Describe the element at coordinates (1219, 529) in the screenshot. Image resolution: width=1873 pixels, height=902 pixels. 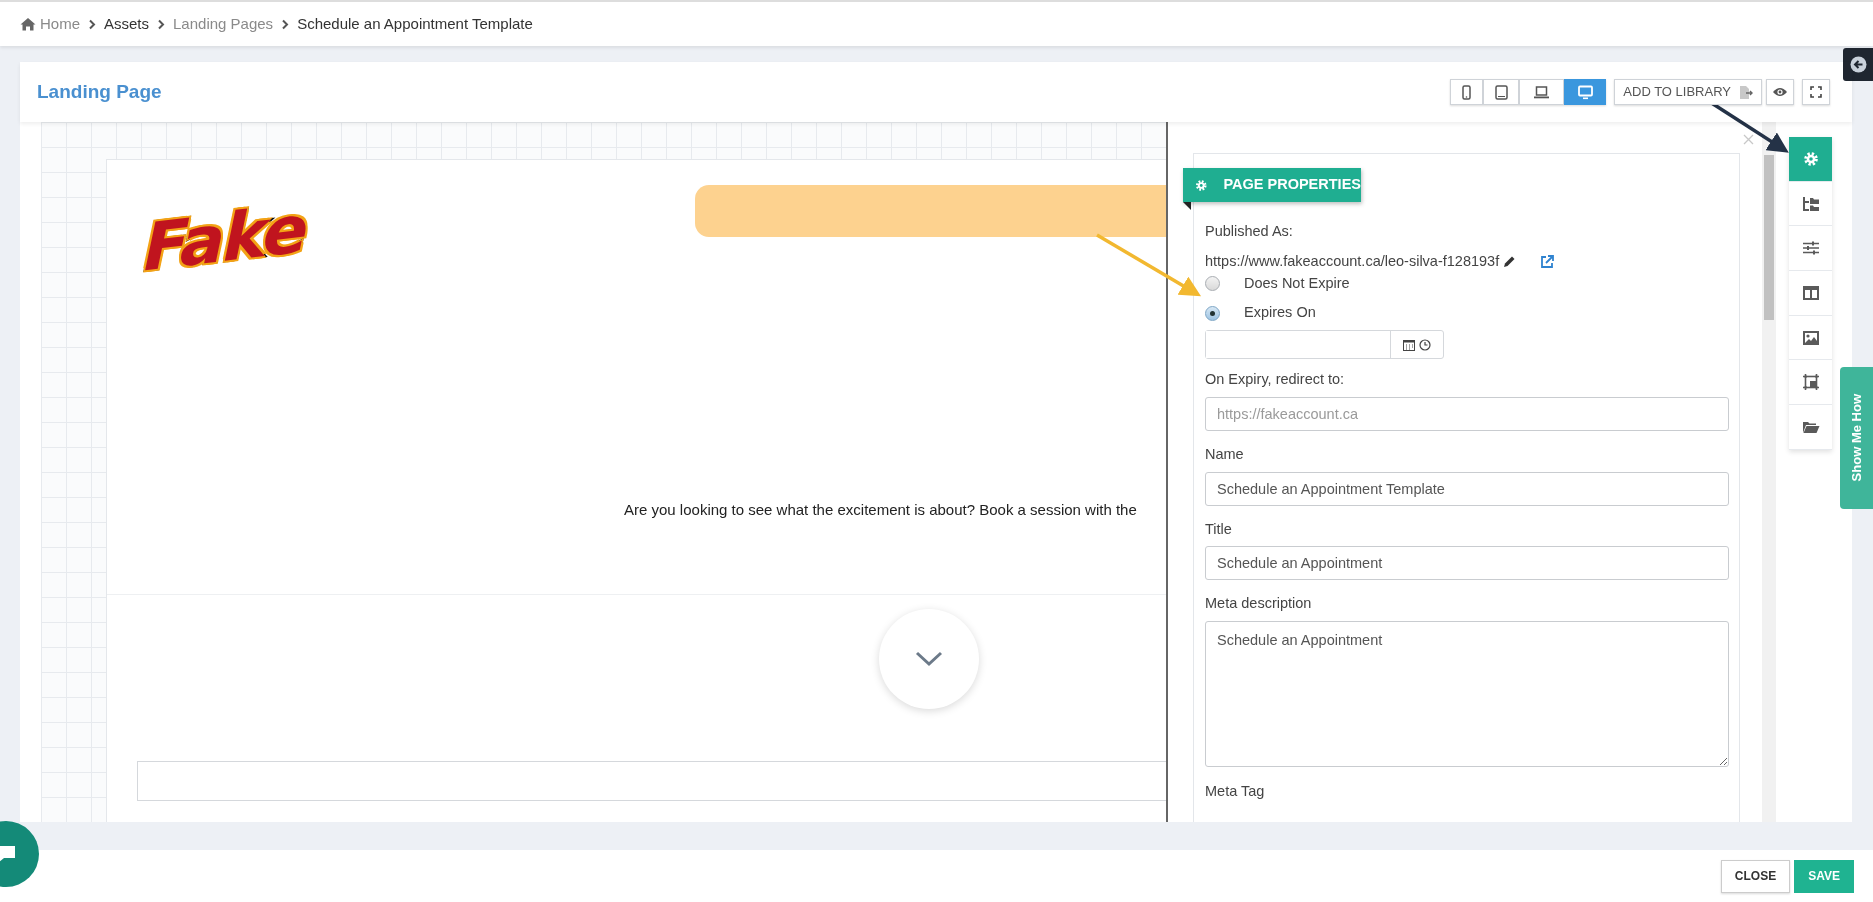
I see `field-label: Title` at that location.